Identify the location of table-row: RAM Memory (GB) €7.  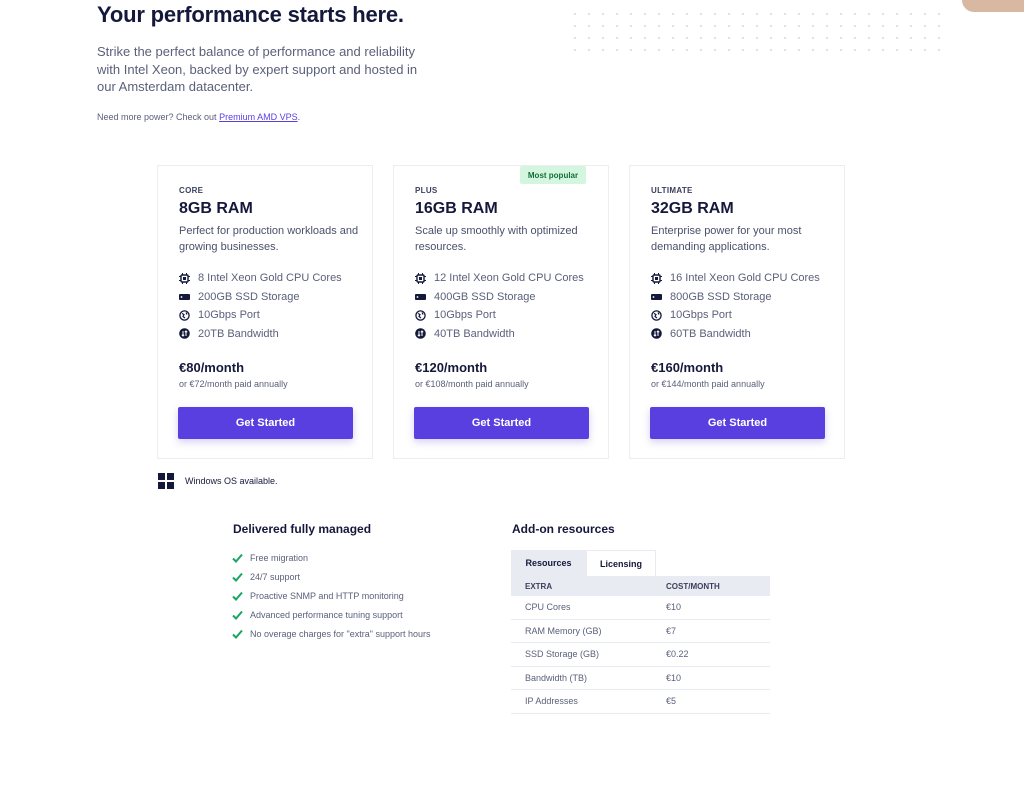
(640, 631).